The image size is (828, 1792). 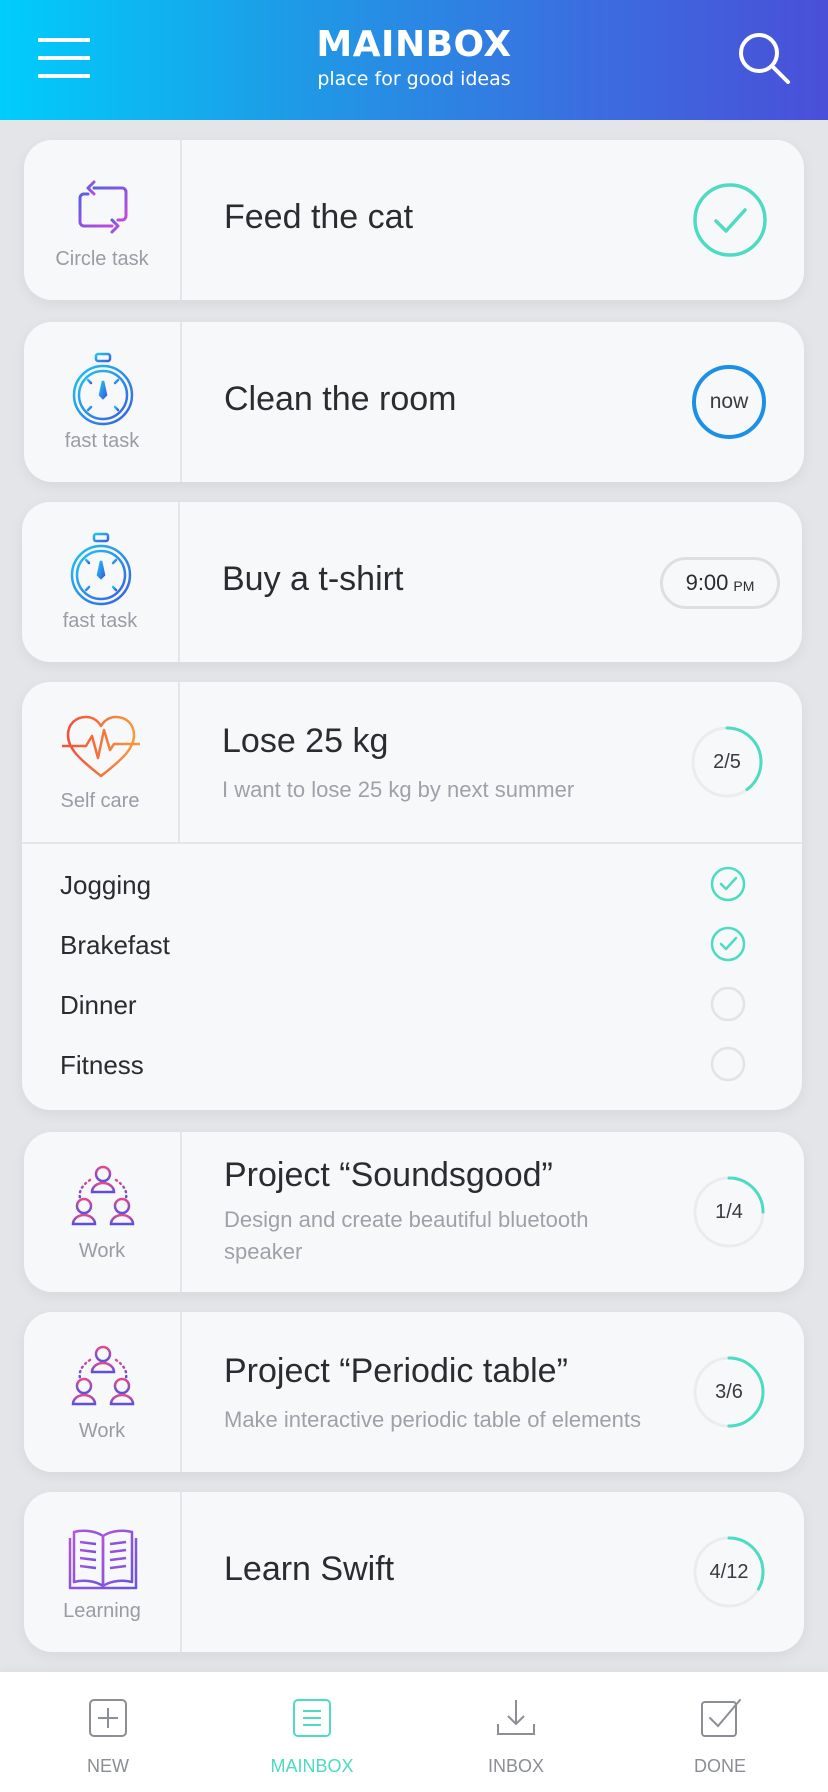 What do you see at coordinates (312, 1718) in the screenshot?
I see `list-icon` at bounding box center [312, 1718].